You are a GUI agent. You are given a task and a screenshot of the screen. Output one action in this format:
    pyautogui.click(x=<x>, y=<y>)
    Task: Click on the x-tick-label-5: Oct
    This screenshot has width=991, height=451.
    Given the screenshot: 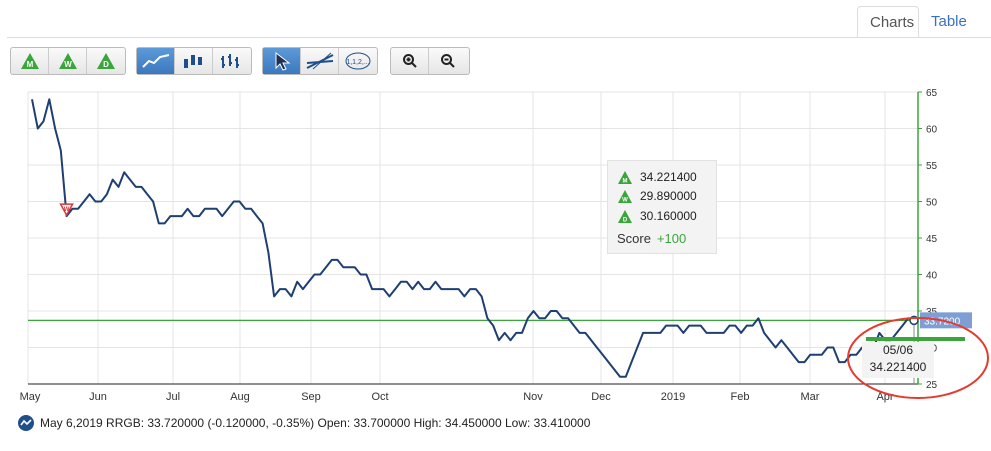 What is the action you would take?
    pyautogui.click(x=379, y=397)
    